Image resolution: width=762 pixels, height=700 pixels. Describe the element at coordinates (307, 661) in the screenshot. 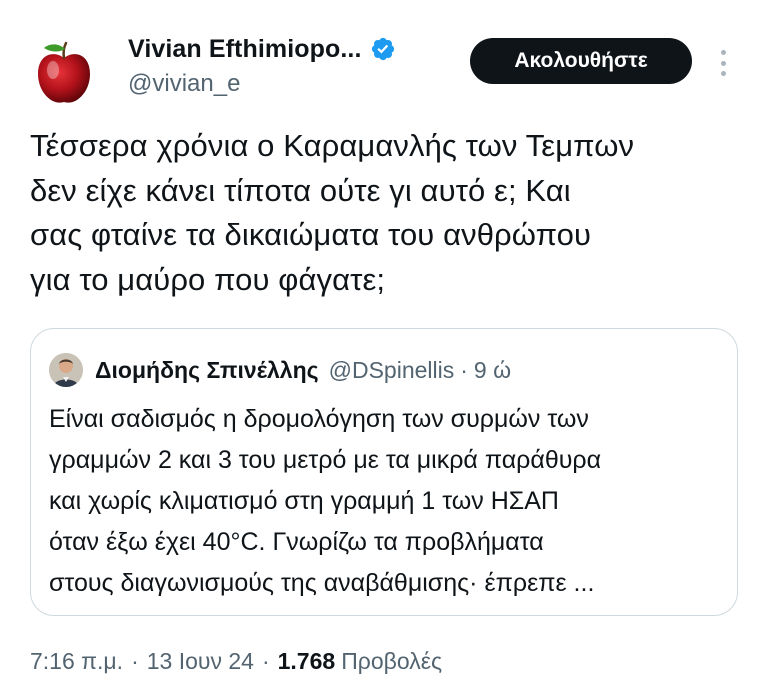

I see `views-count: 1.768` at that location.